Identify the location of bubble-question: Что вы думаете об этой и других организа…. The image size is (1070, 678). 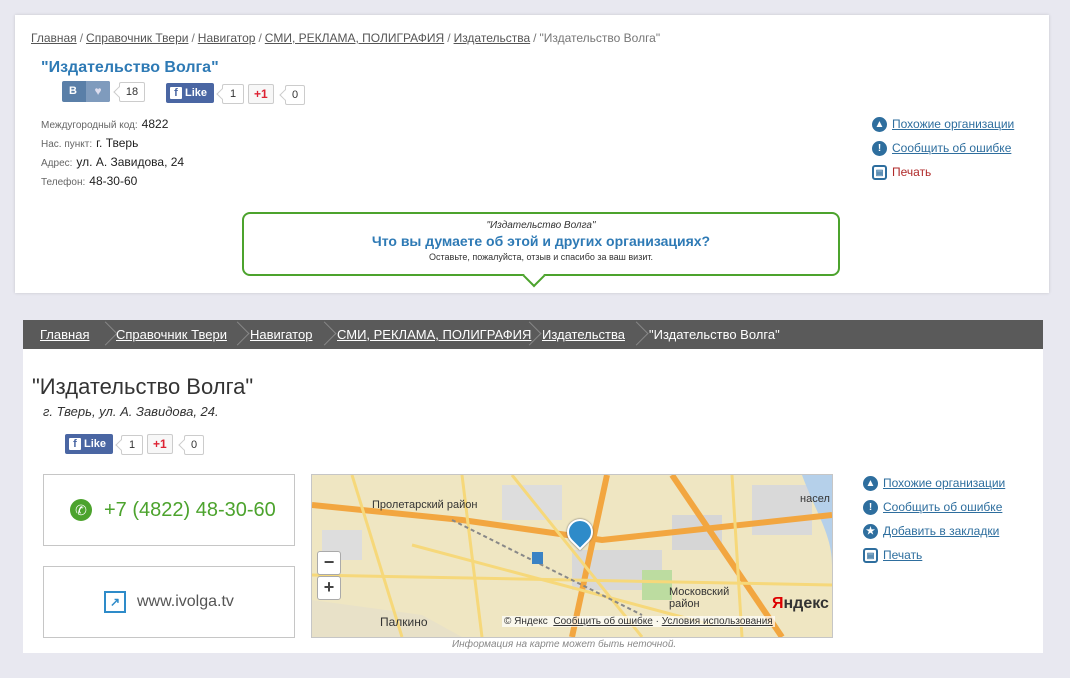
(541, 241).